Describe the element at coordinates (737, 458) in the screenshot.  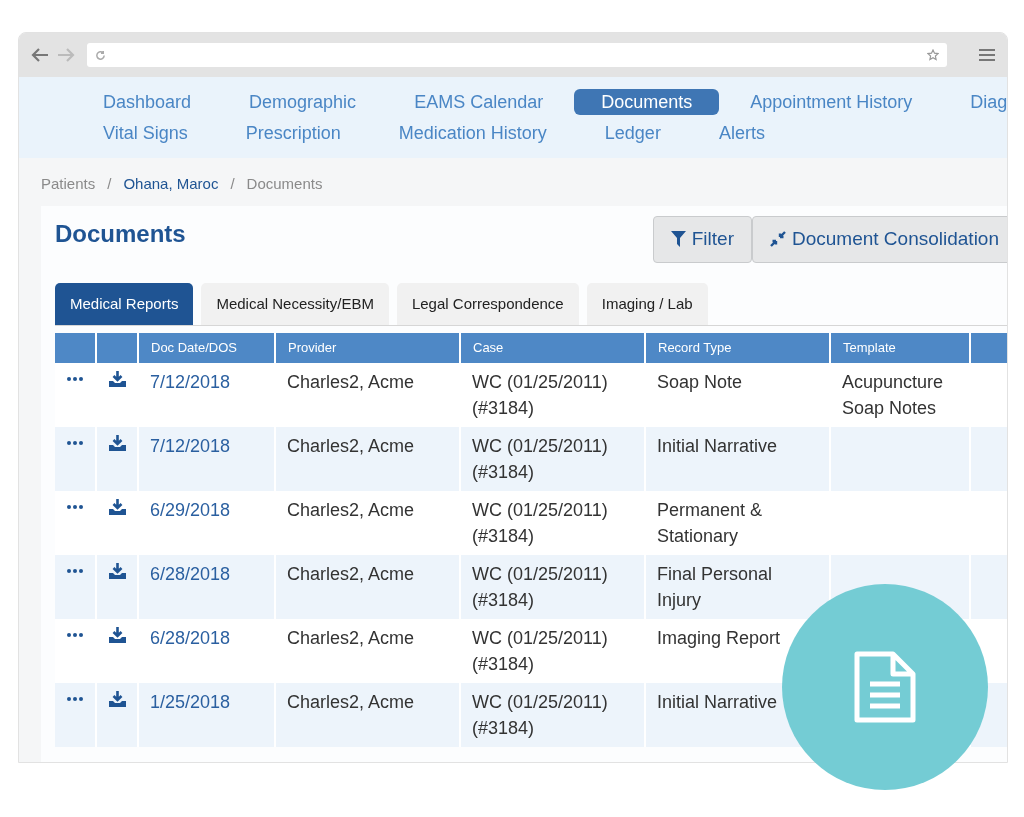
I see `table-cell: Initial Narrative` at that location.